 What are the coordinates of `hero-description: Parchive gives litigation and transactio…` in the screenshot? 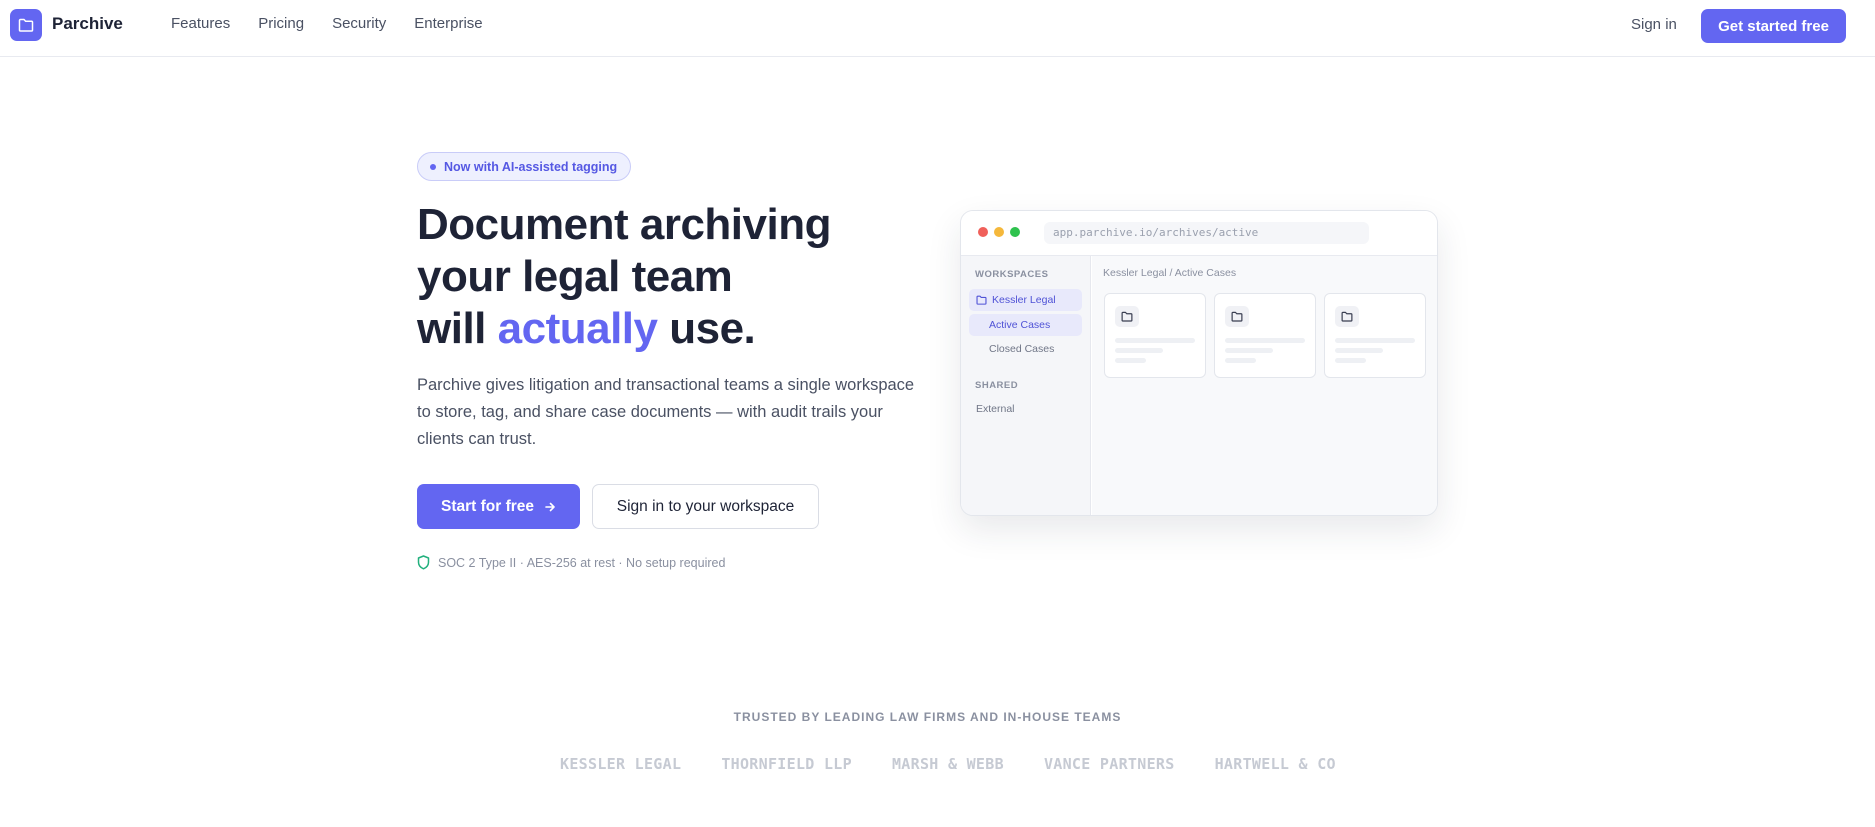 It's located at (666, 412).